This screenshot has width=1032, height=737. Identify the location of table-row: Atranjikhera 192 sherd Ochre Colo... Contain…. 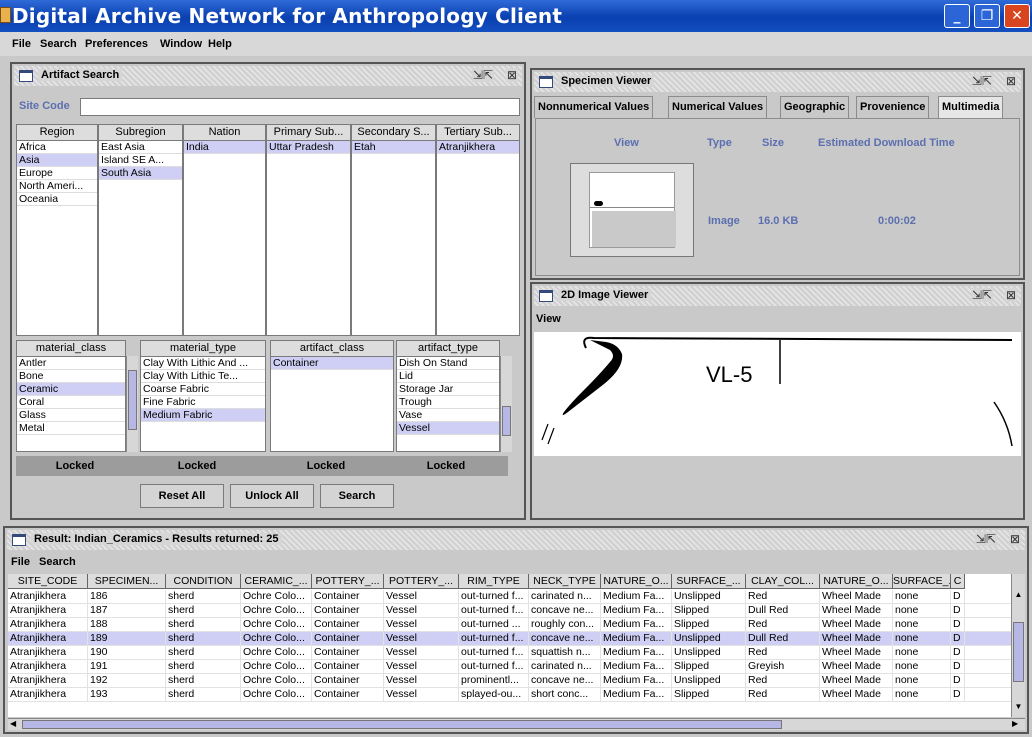
(513, 681).